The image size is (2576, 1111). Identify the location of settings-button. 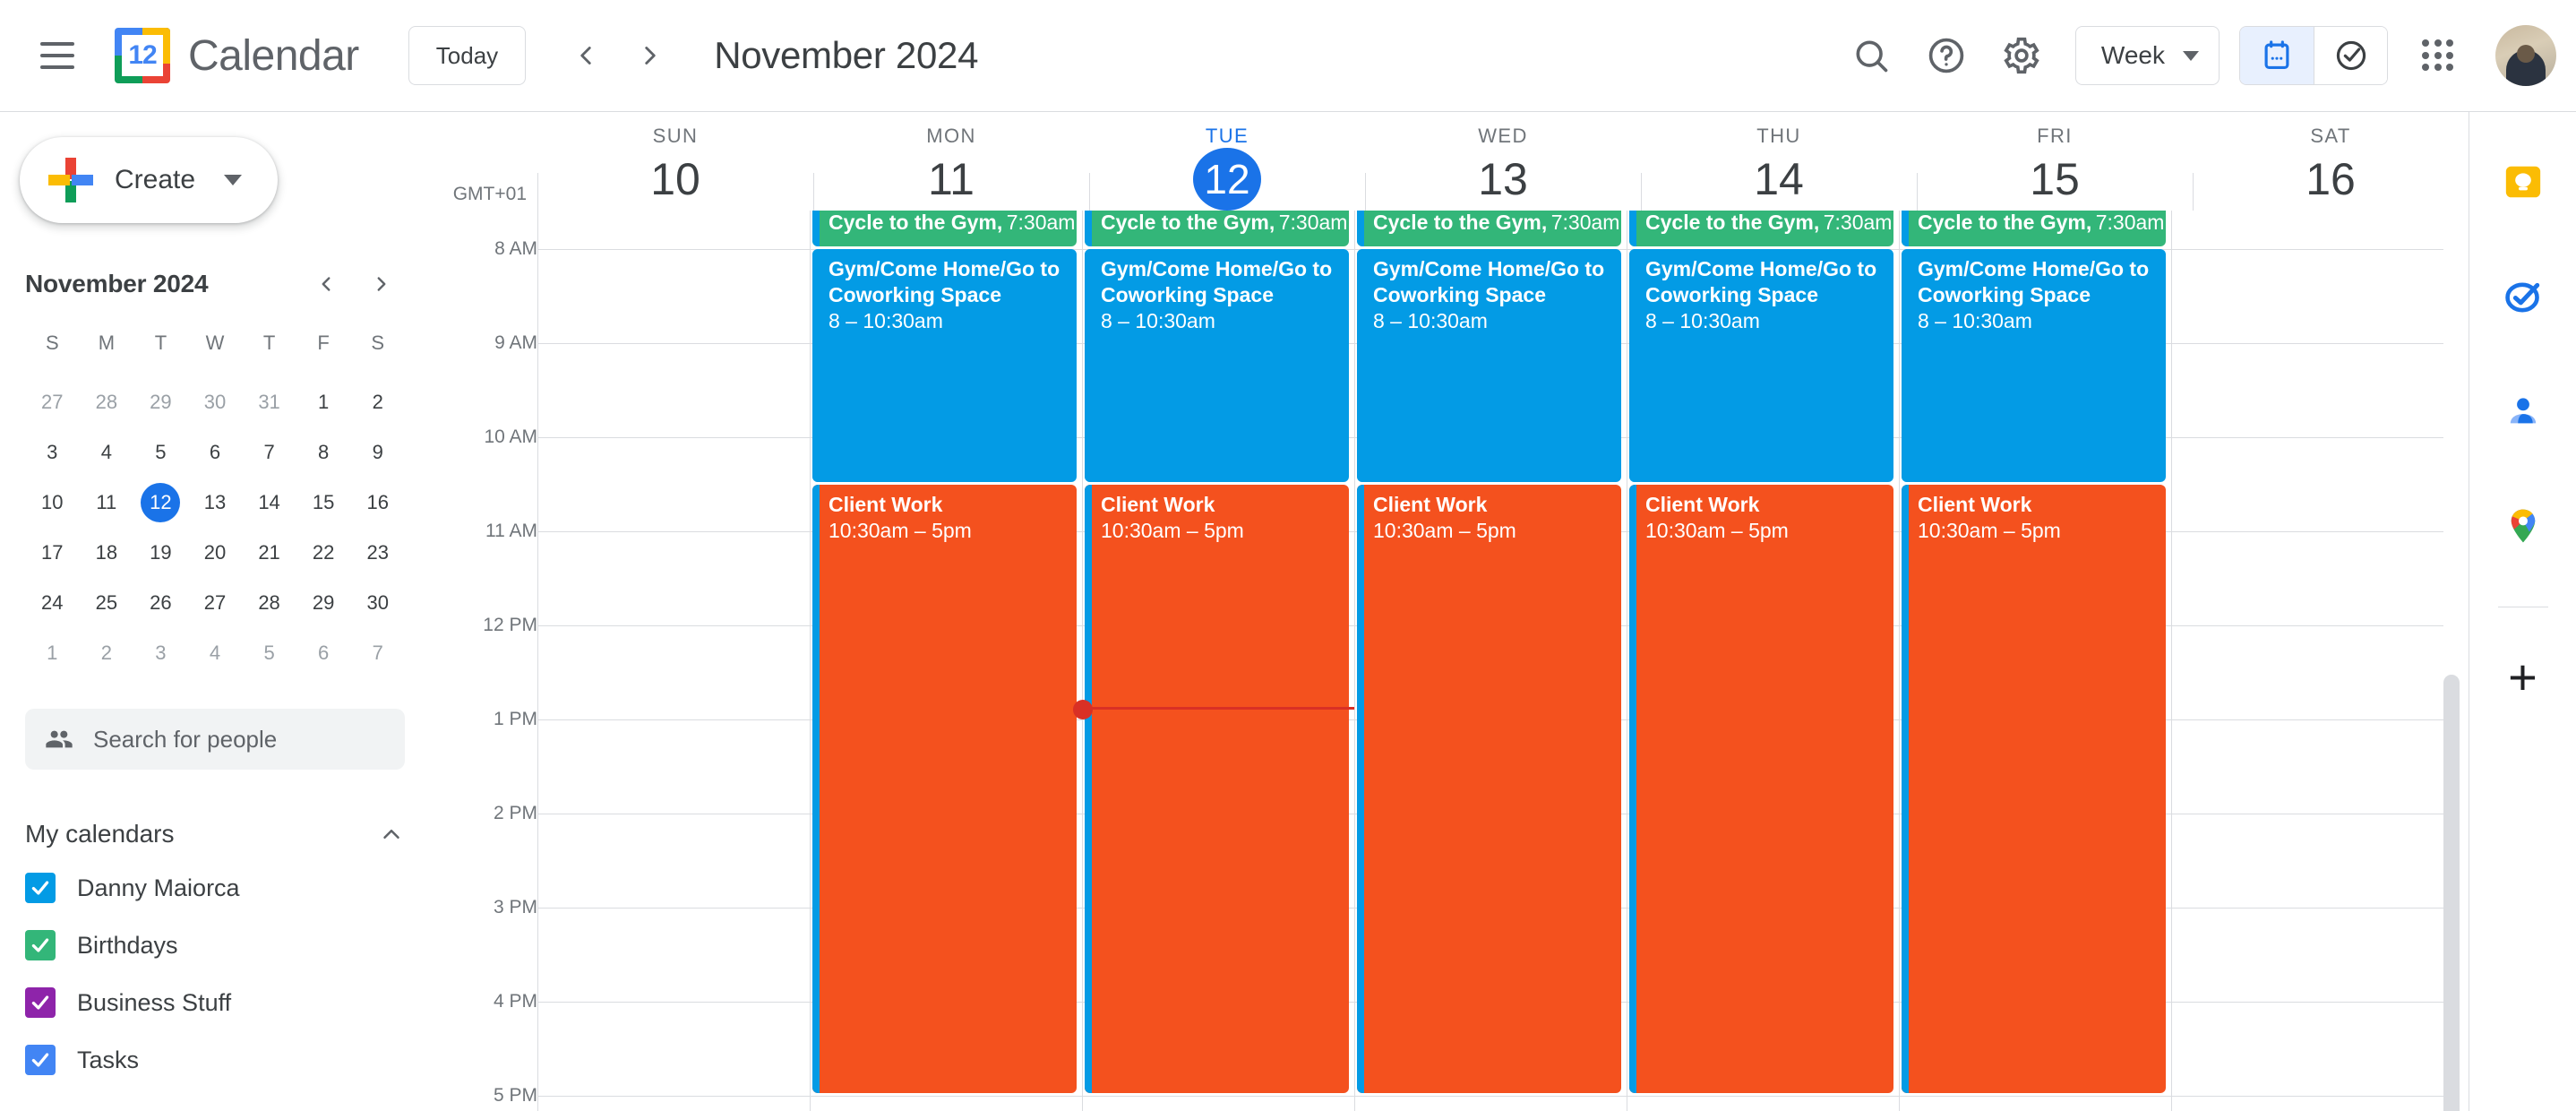
(2021, 55).